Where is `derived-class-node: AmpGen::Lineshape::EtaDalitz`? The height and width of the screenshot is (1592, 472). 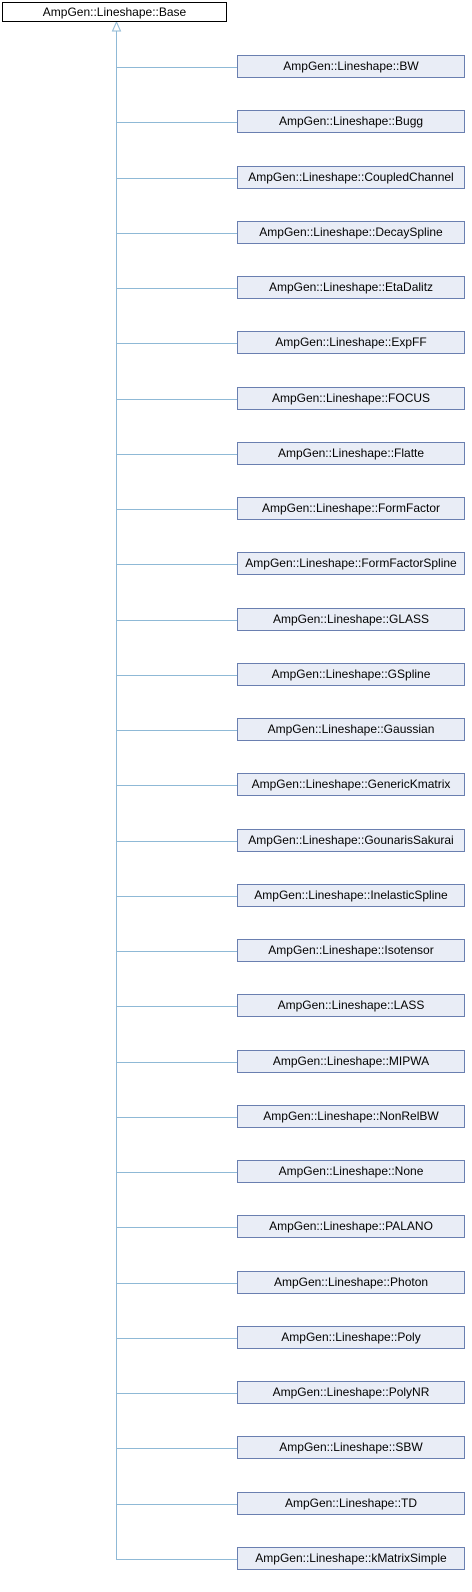 derived-class-node: AmpGen::Lineshape::EtaDalitz is located at coordinates (351, 287).